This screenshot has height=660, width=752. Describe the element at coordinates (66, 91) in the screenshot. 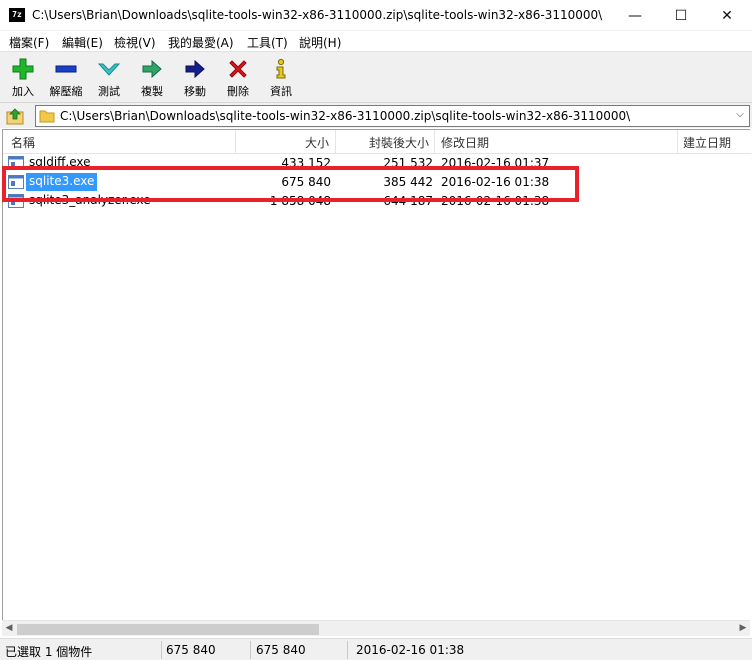

I see `extract-label: 解壓縮` at that location.